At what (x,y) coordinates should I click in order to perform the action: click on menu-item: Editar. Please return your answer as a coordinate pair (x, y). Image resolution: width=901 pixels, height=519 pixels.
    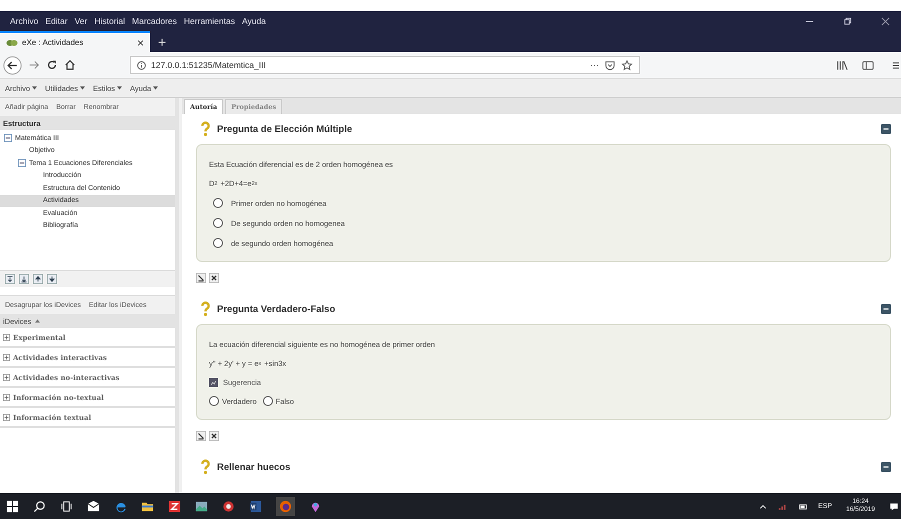
    Looking at the image, I should click on (56, 21).